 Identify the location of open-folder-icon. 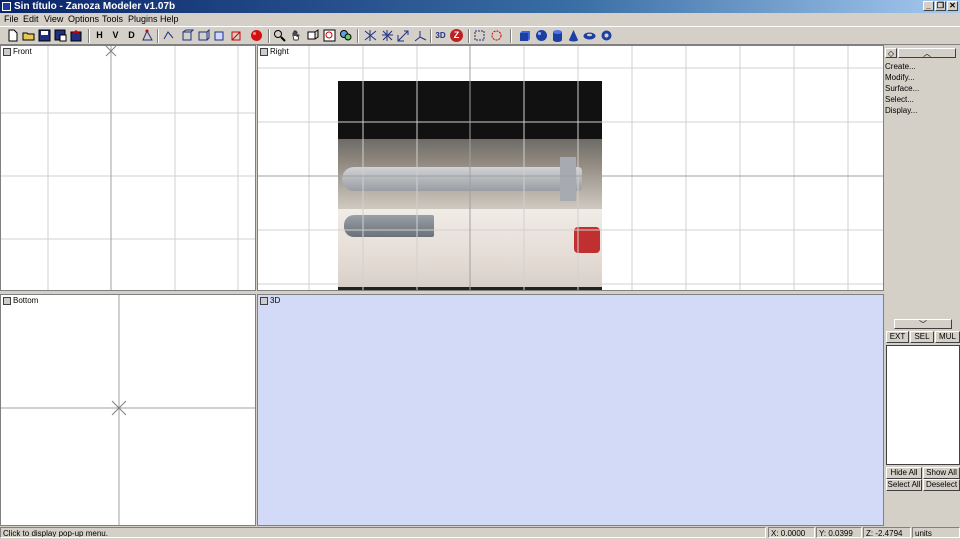
(28, 35).